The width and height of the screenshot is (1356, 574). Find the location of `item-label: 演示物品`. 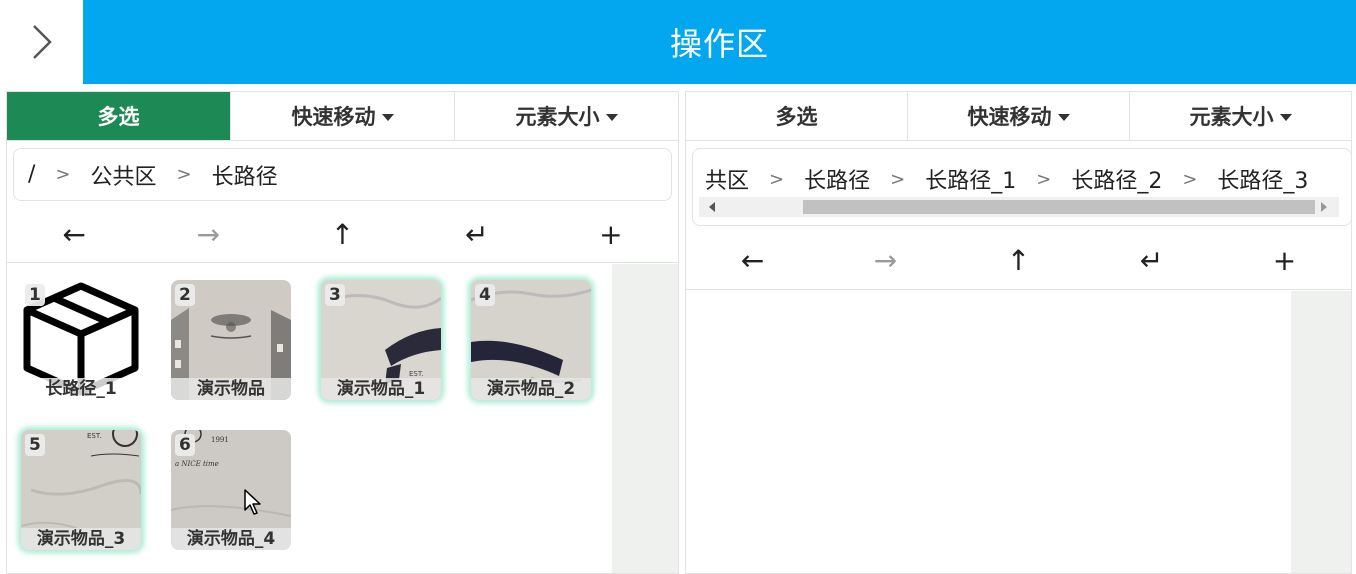

item-label: 演示物品 is located at coordinates (231, 389).